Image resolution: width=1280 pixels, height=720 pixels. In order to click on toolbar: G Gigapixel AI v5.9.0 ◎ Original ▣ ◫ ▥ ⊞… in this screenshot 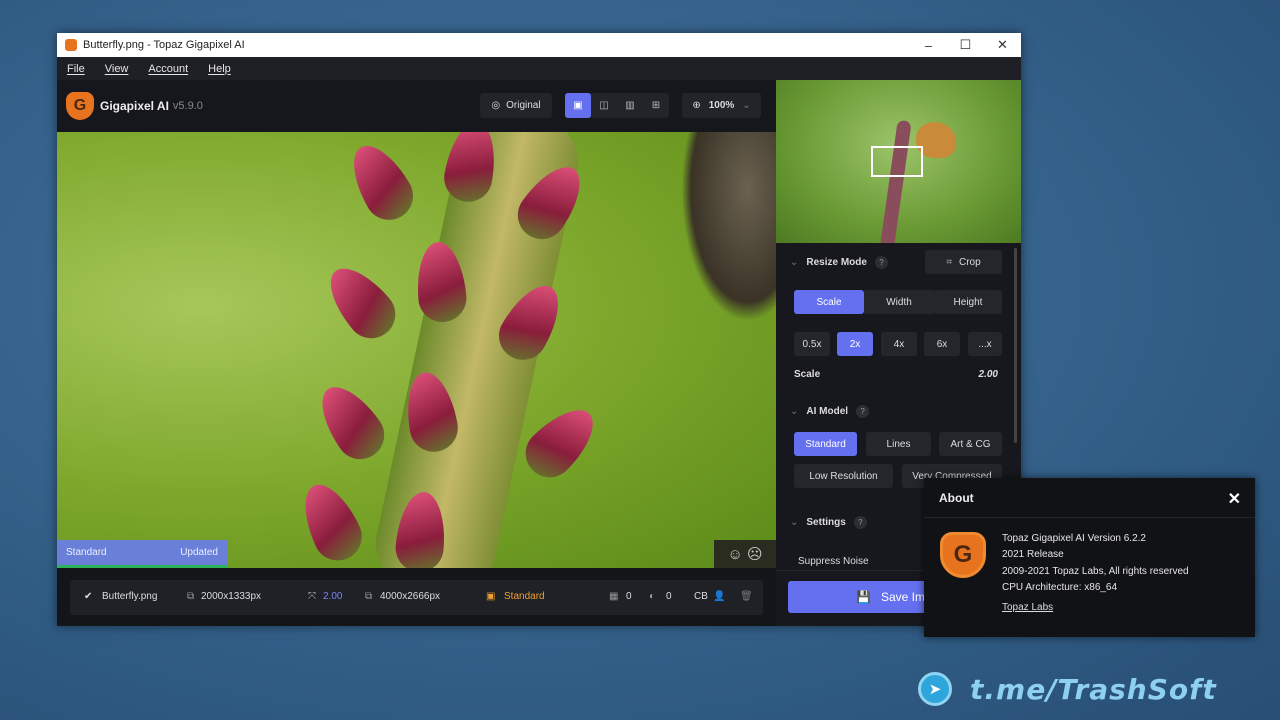, I will do `click(416, 106)`.